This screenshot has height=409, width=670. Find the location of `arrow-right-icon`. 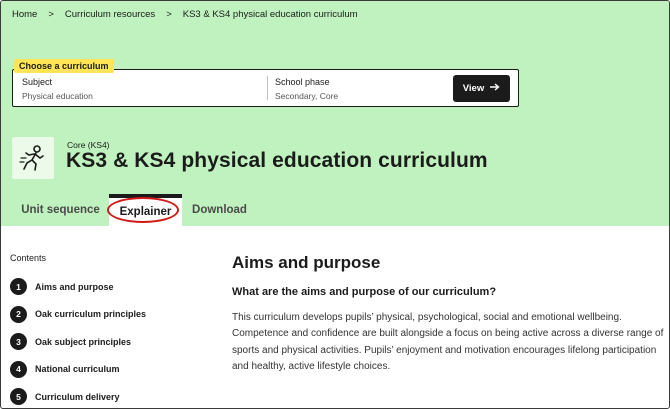

arrow-right-icon is located at coordinates (495, 88).